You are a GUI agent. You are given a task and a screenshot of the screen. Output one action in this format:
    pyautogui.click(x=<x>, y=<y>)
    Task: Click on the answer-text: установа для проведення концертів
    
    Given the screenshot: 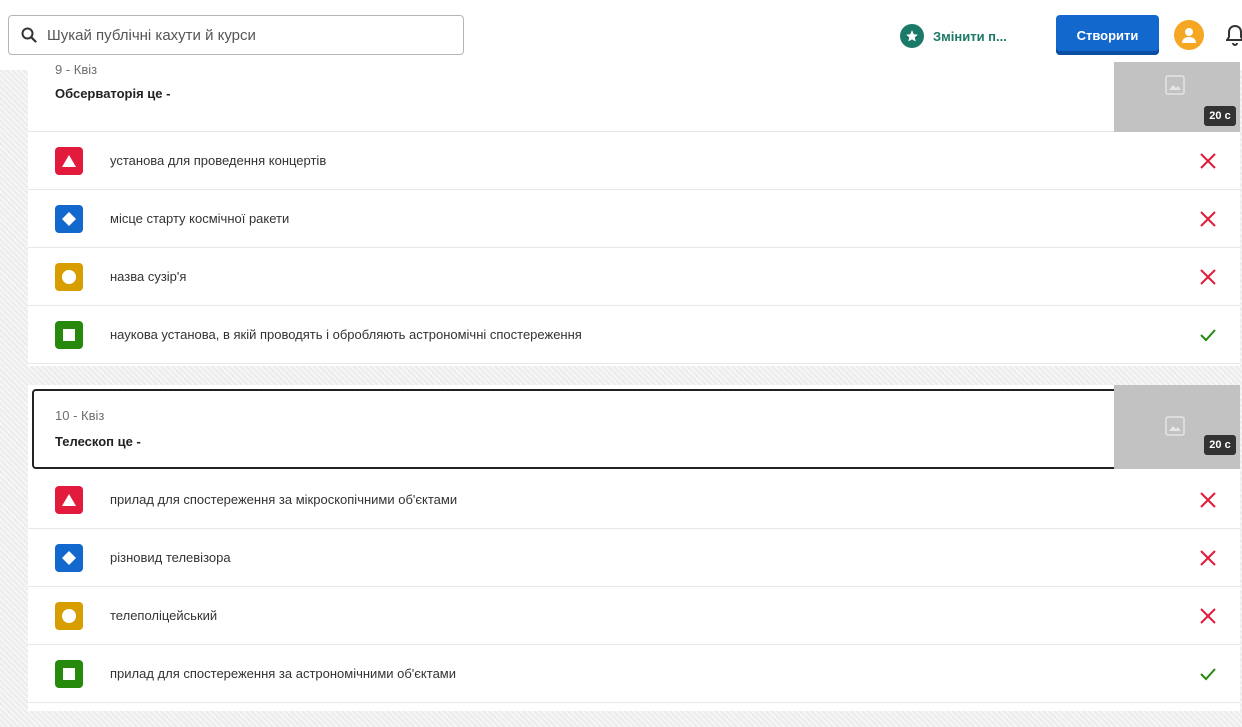 What is the action you would take?
    pyautogui.click(x=218, y=160)
    